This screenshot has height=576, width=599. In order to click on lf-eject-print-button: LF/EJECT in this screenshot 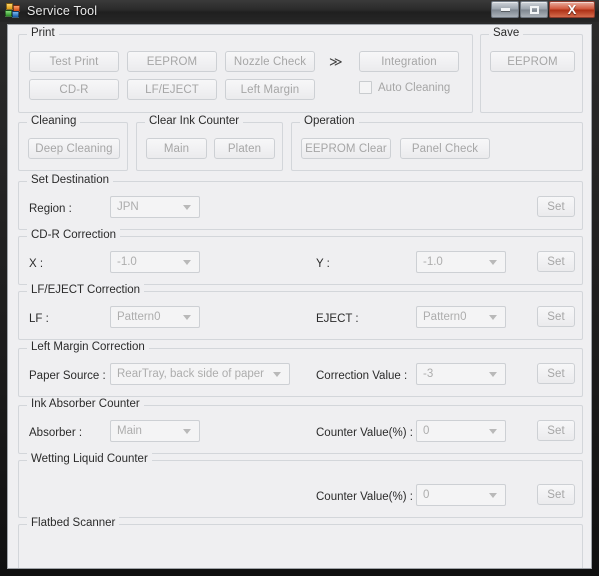, I will do `click(172, 89)`.